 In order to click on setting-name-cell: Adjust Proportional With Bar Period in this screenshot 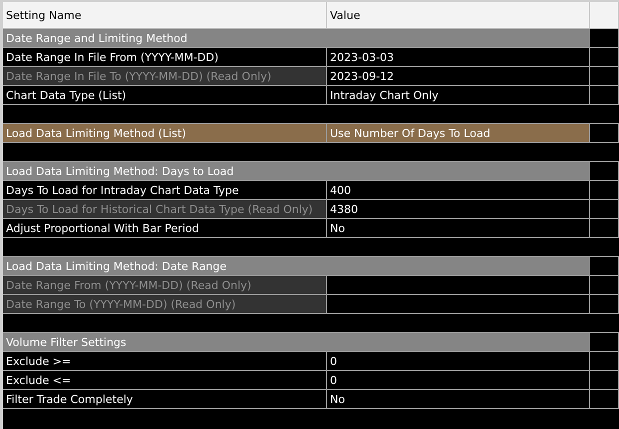, I will do `click(165, 228)`.